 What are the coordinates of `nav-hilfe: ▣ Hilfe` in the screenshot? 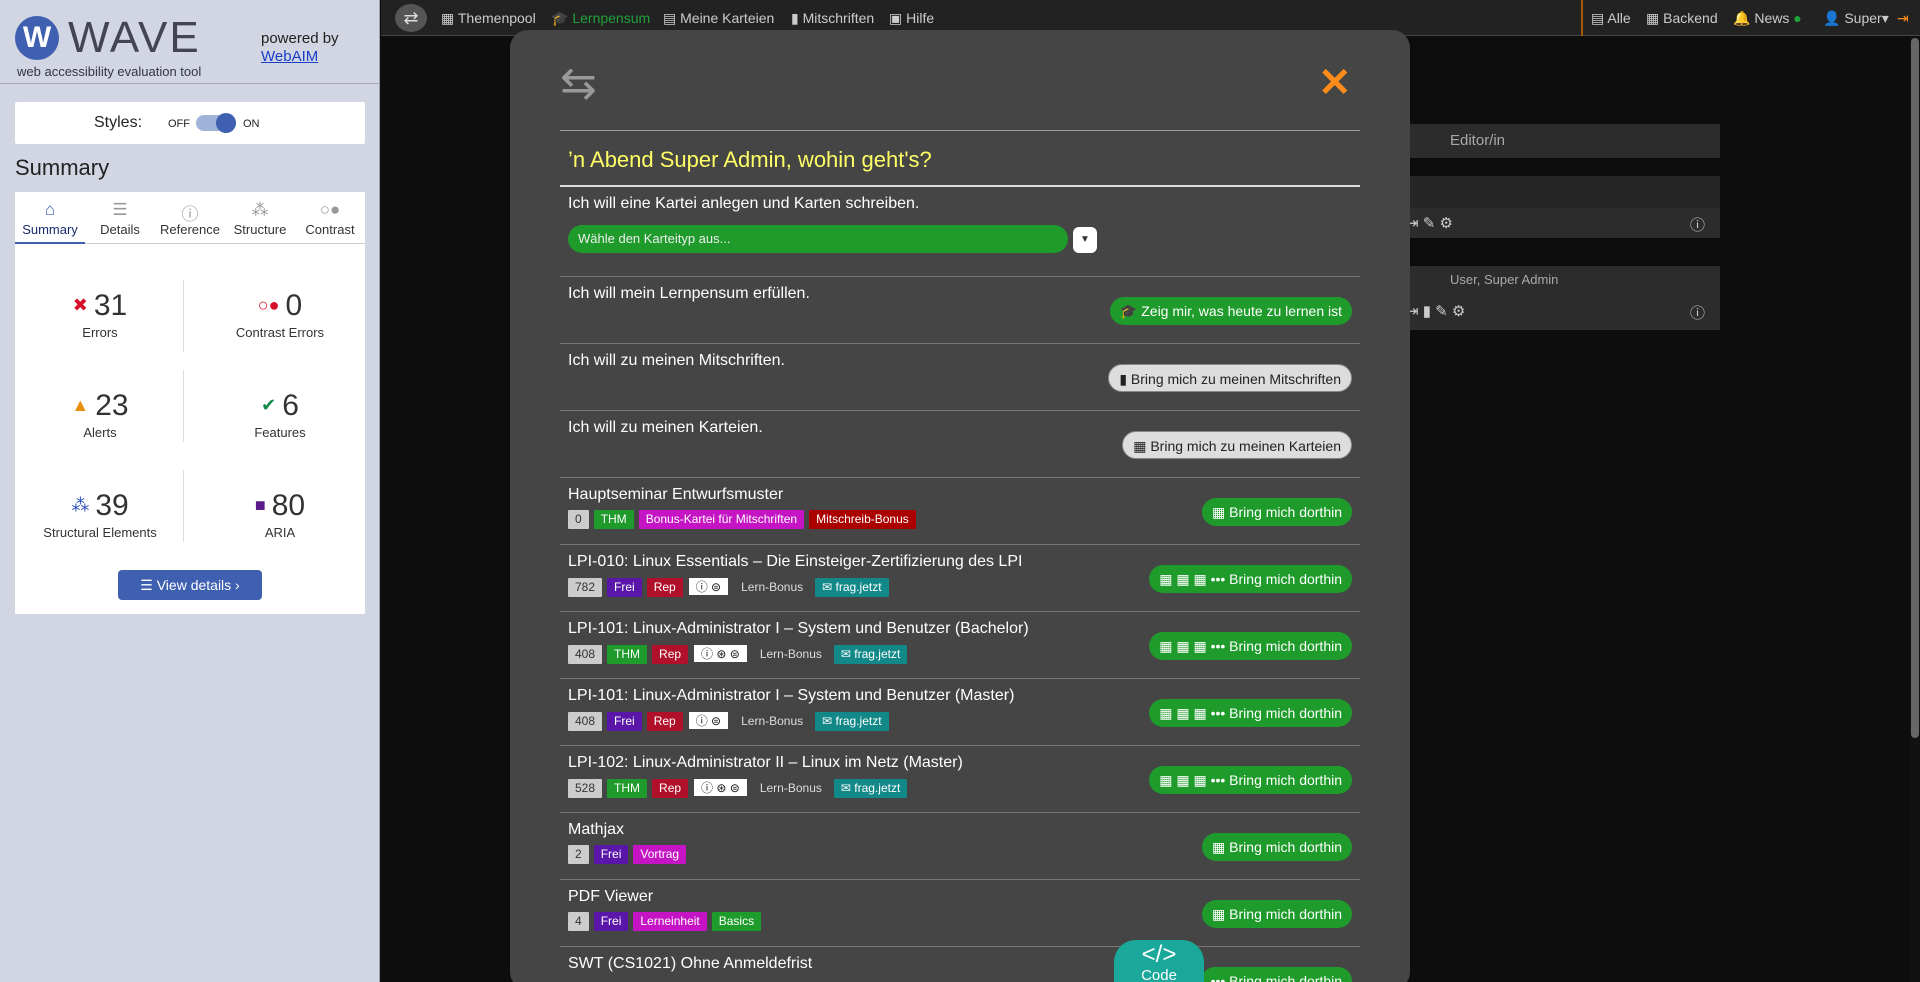 It's located at (911, 18).